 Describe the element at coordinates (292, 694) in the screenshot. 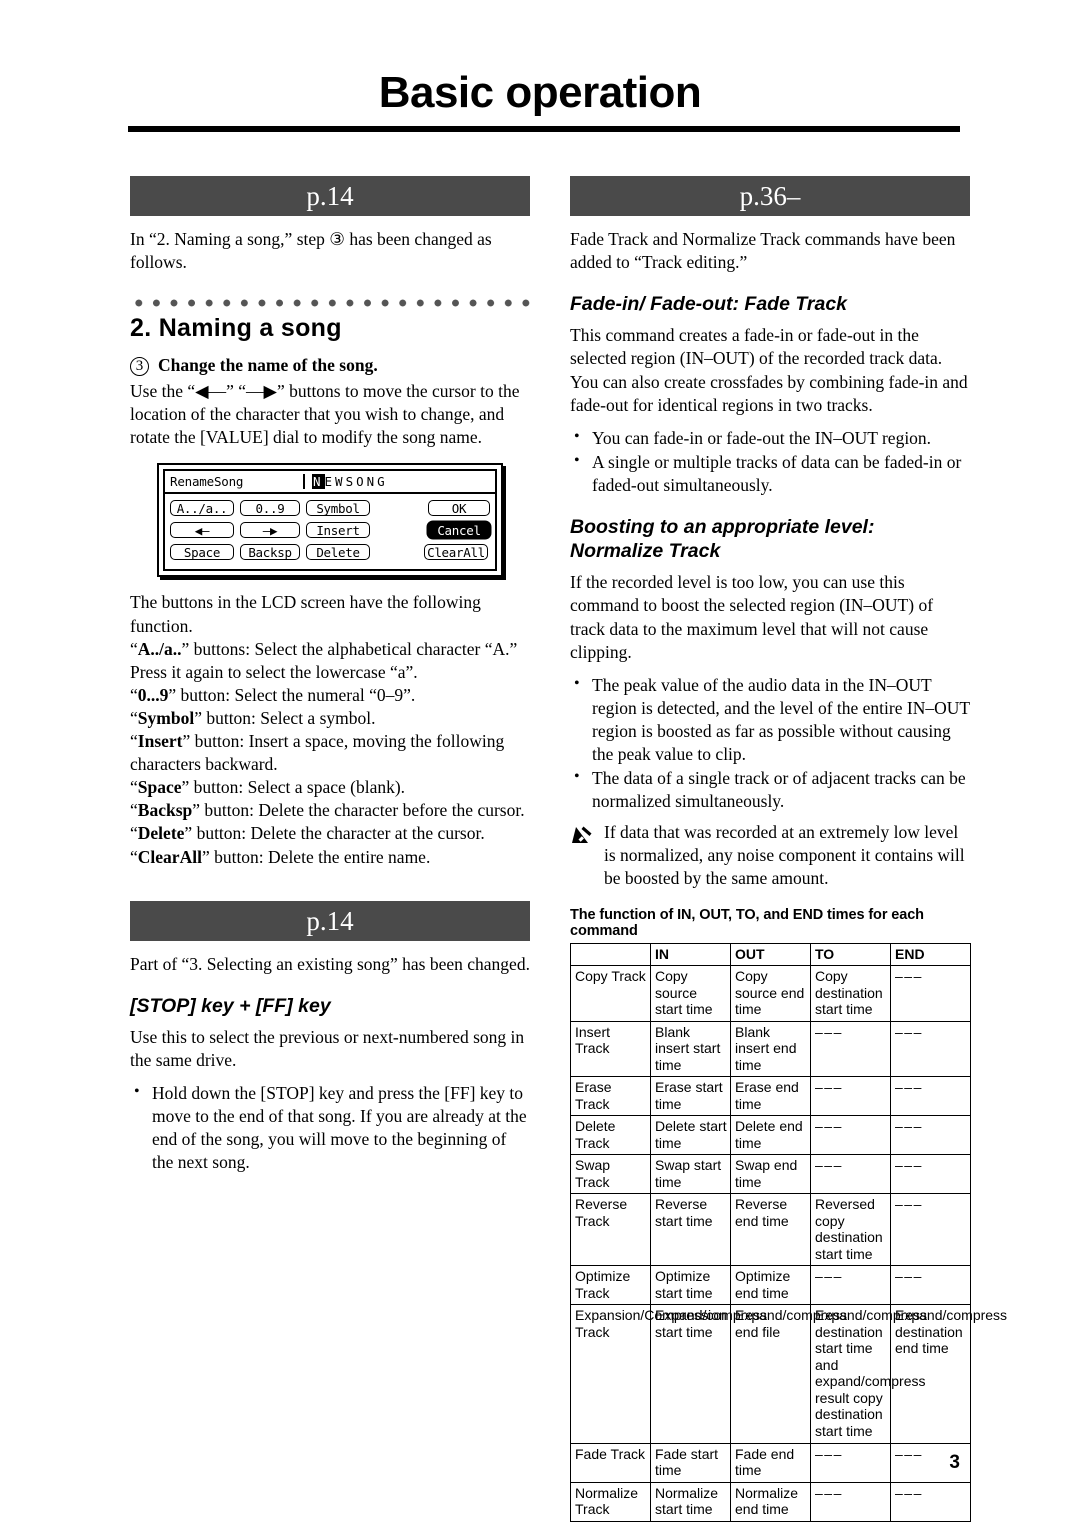

I see `button-desc-numeral-rest: ” button: Select the numeral “0–9”.` at that location.